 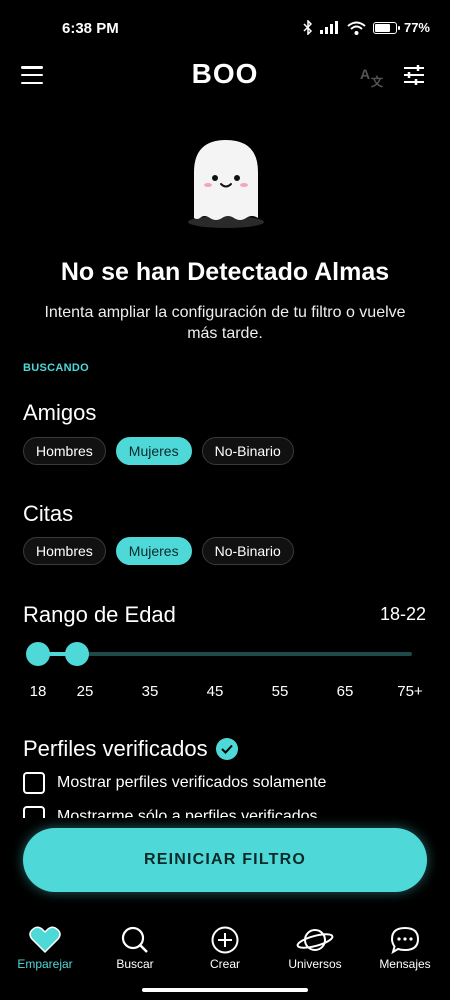 What do you see at coordinates (56, 368) in the screenshot?
I see `searching-label: BUSCANDO` at bounding box center [56, 368].